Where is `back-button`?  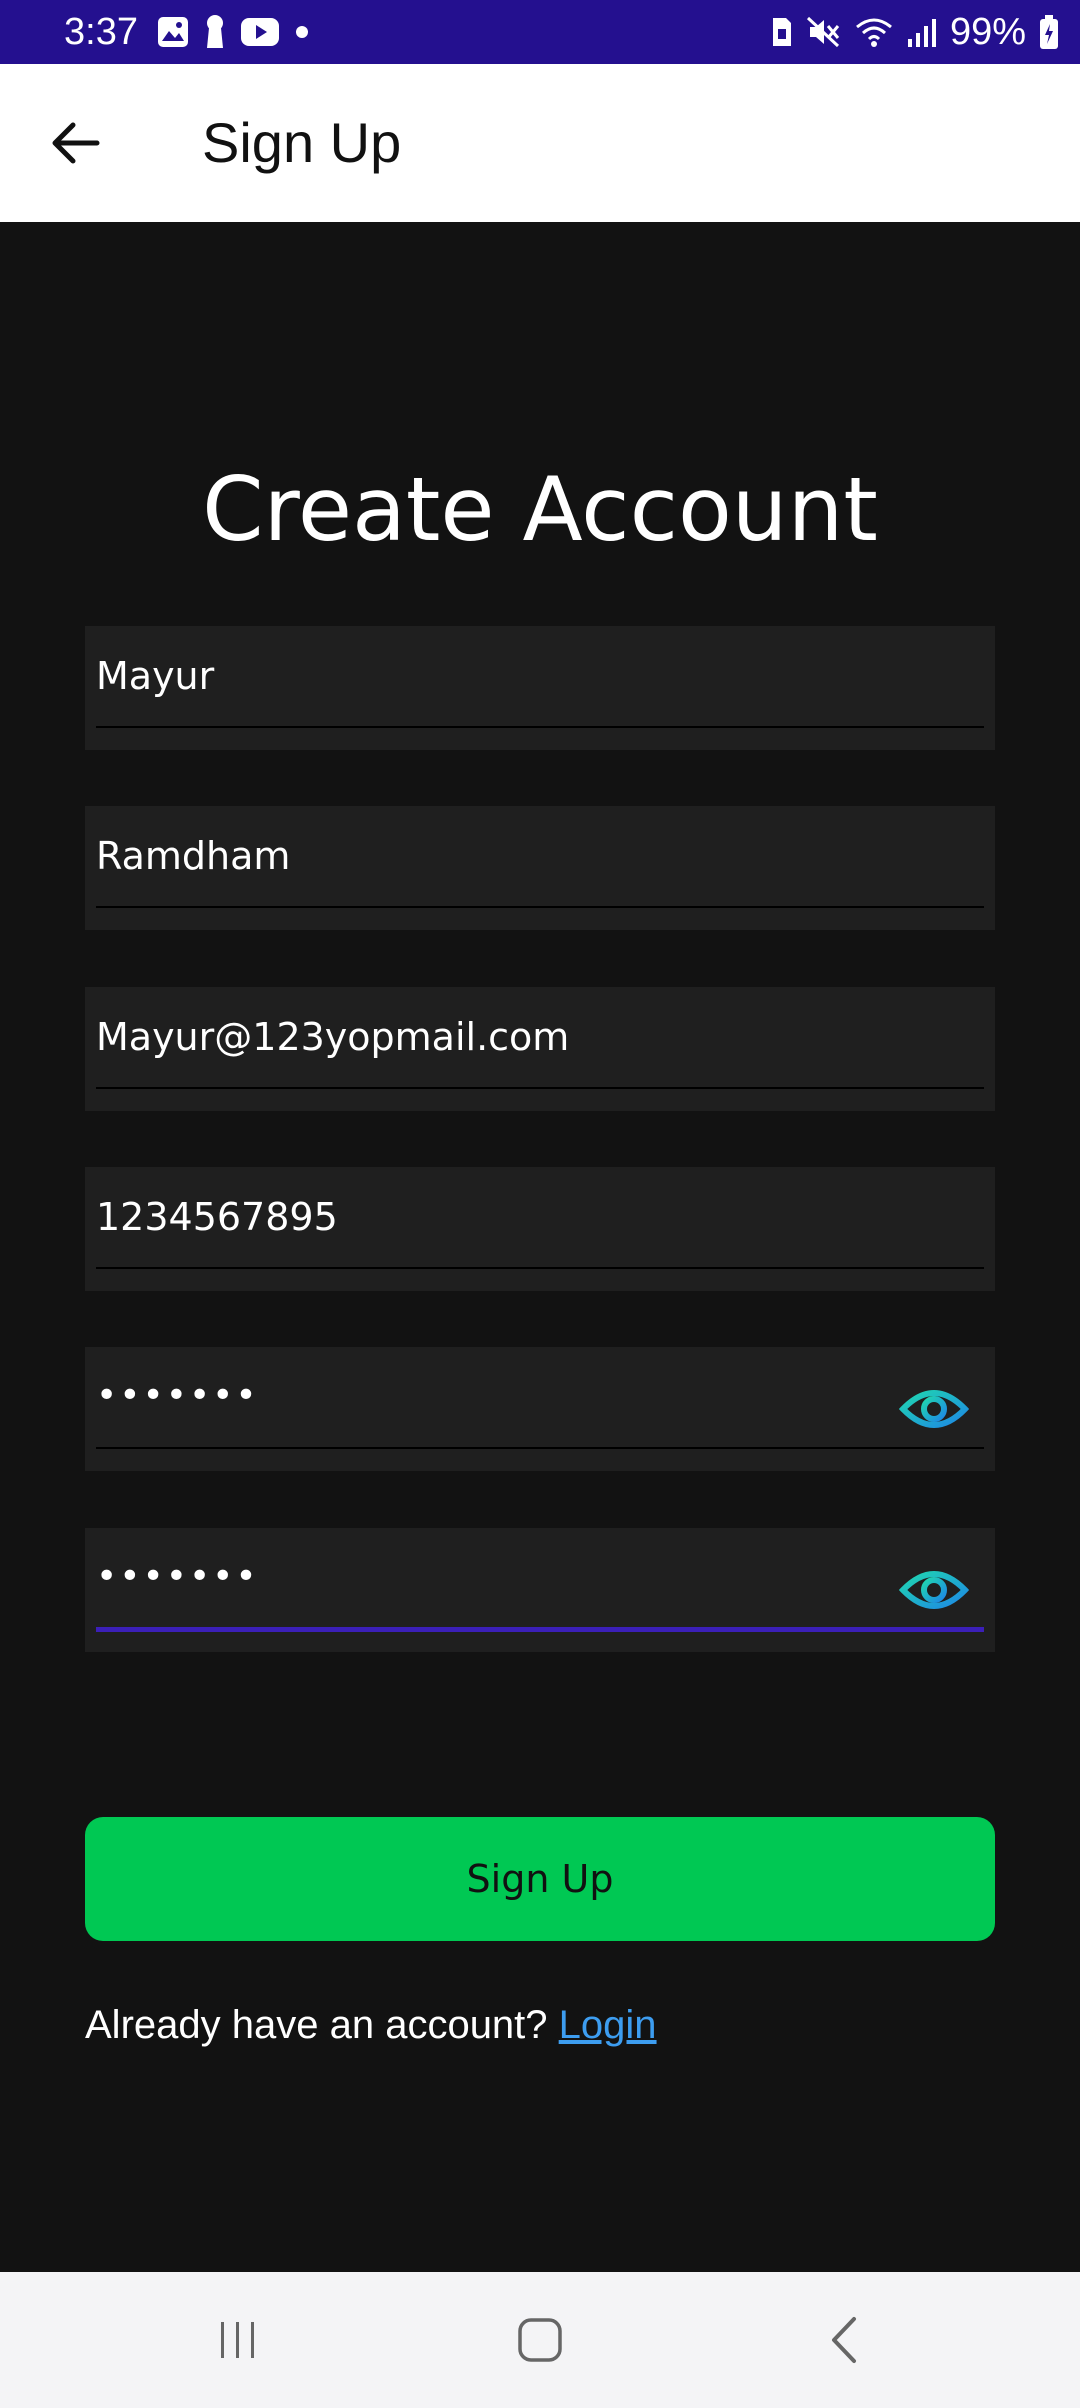 back-button is located at coordinates (76, 143).